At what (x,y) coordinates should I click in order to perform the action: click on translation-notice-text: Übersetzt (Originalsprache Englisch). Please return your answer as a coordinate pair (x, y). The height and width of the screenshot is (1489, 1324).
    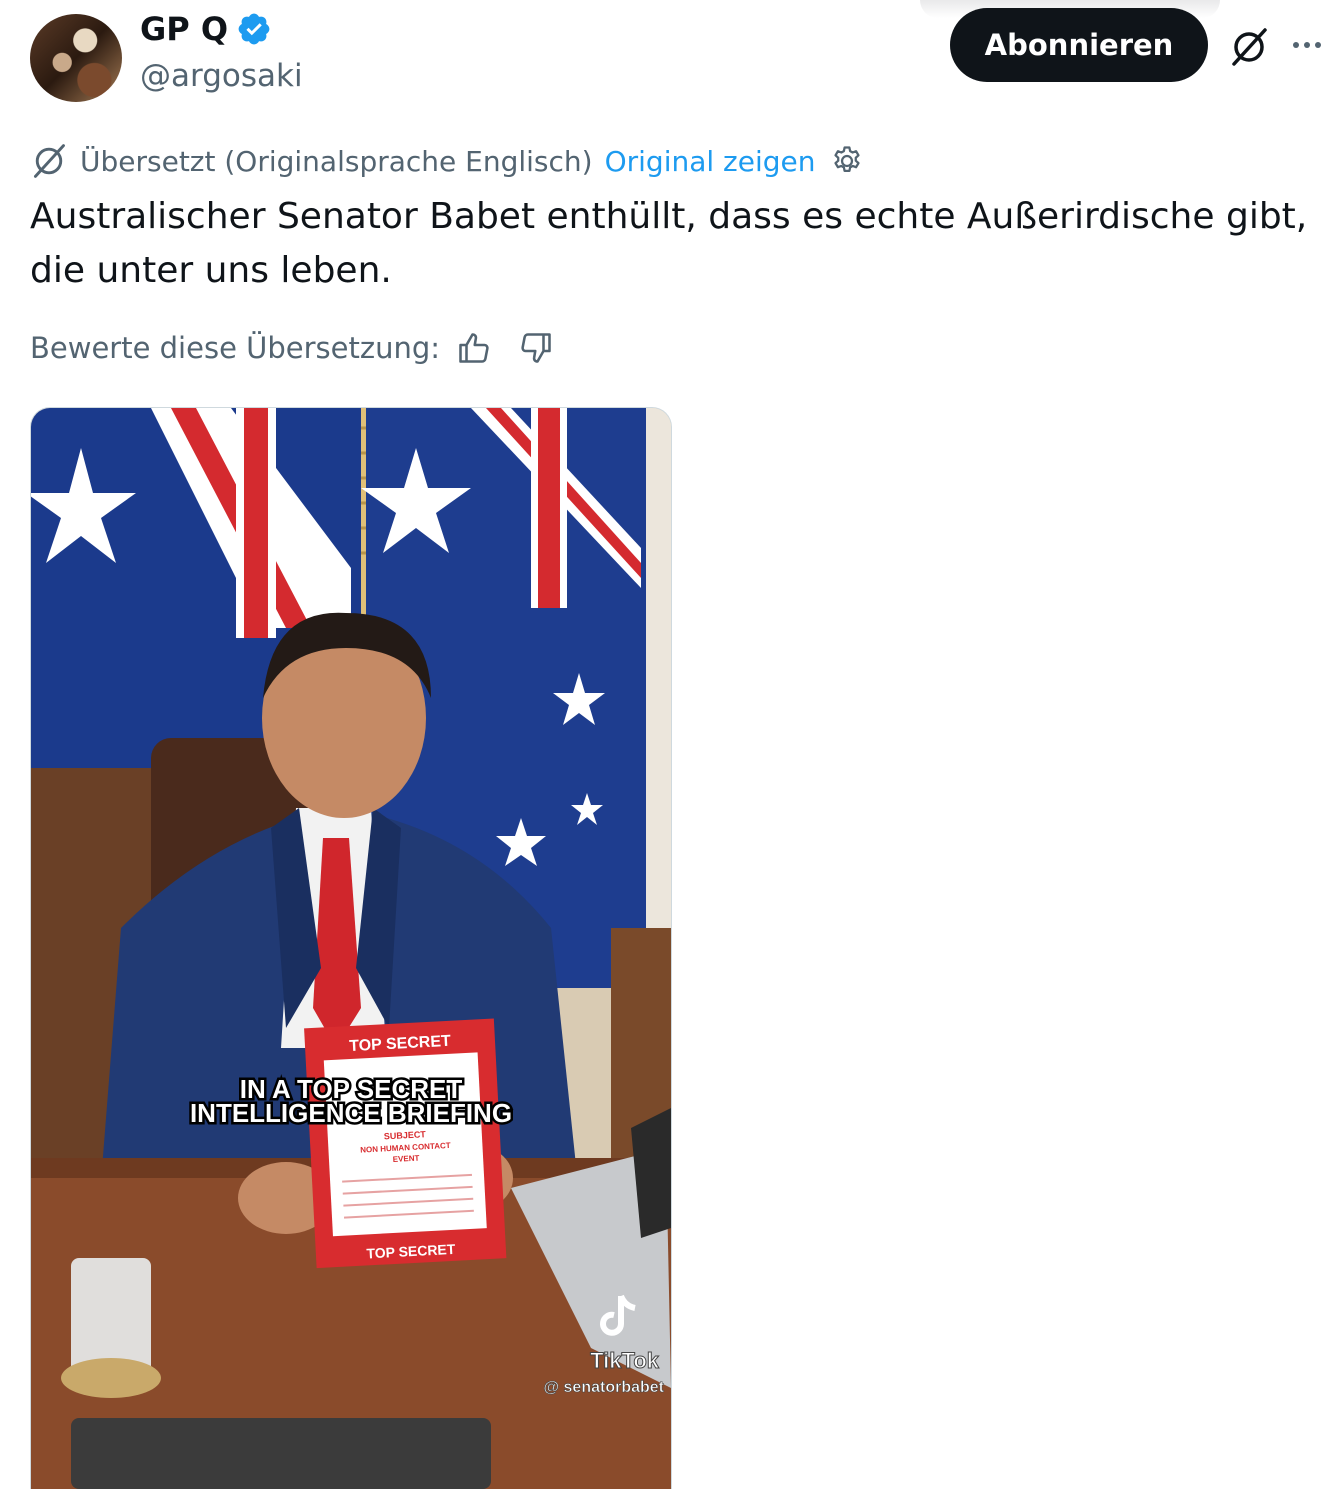
    Looking at the image, I should click on (336, 161).